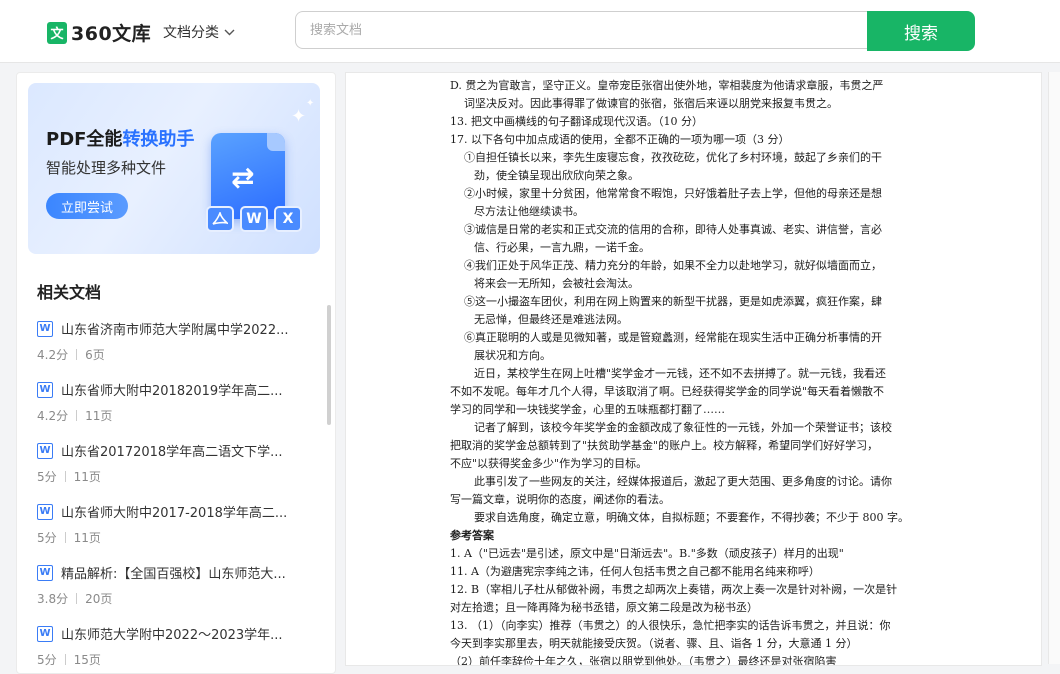 The image size is (1060, 674). What do you see at coordinates (57, 32) in the screenshot?
I see `logo-icon: 文` at bounding box center [57, 32].